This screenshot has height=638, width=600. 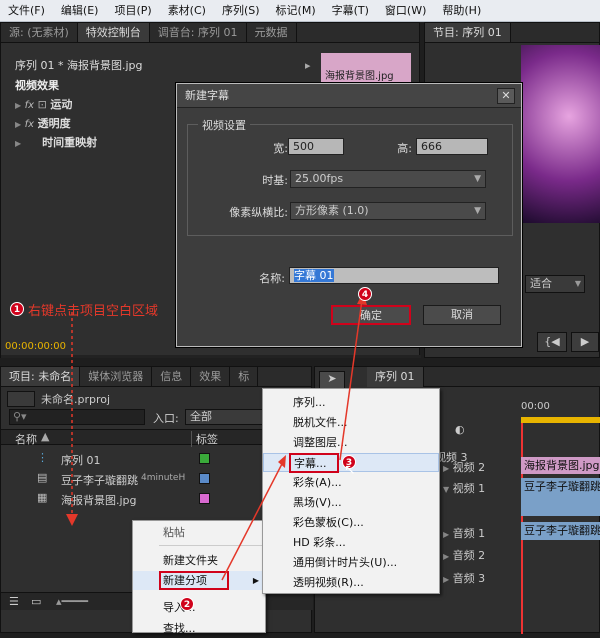 I want to click on annotation-text-1: 右键点击项目空白区域, so click(x=93, y=311).